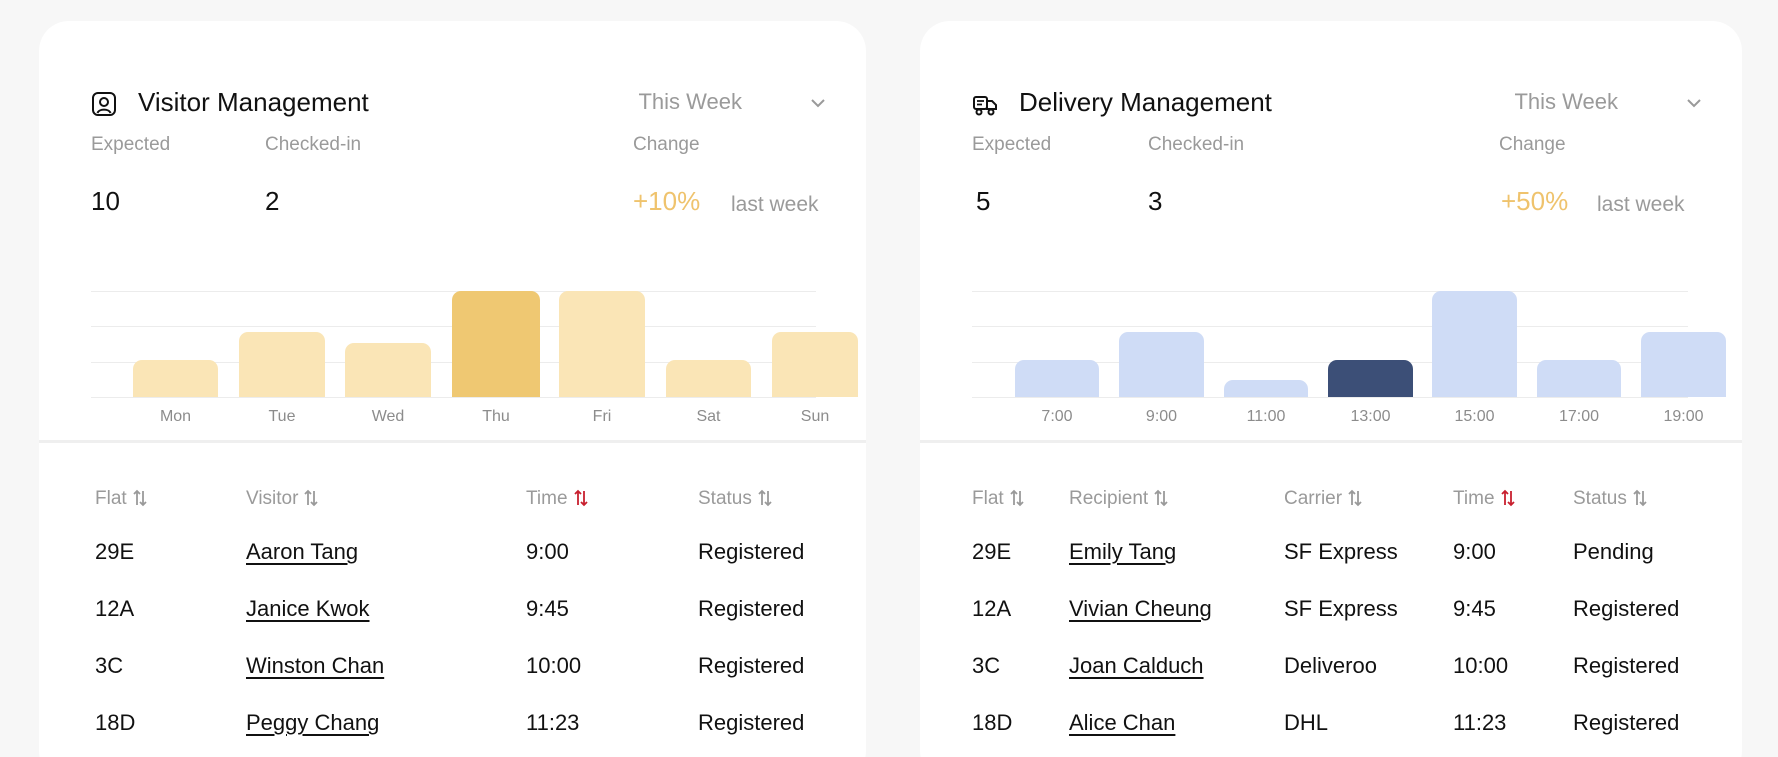  I want to click on table-cell-time: 9:45, so click(1474, 608).